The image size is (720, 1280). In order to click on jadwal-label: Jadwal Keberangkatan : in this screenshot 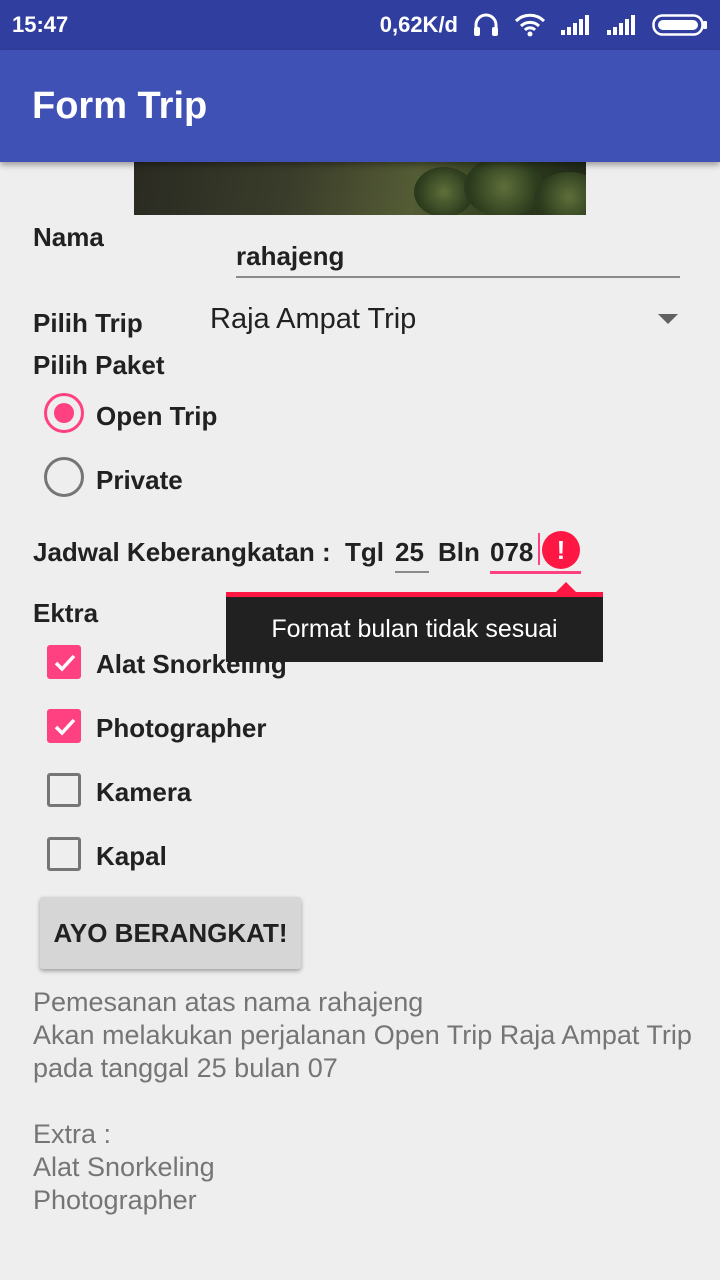, I will do `click(182, 552)`.